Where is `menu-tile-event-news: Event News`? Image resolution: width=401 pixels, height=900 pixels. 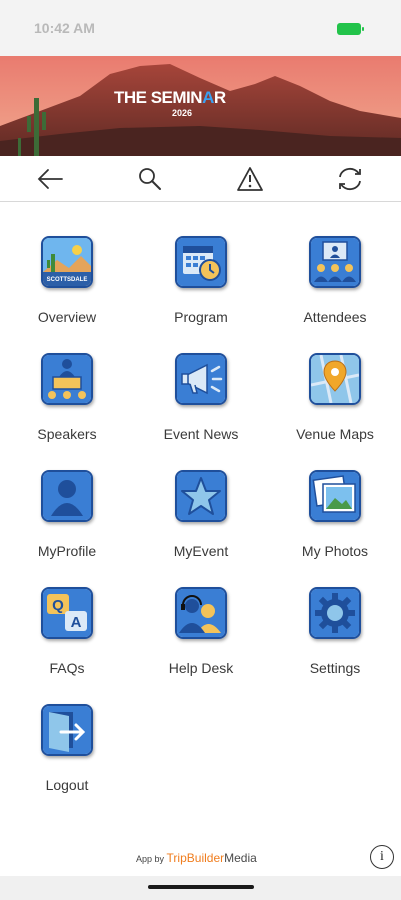
menu-tile-event-news: Event News is located at coordinates (200, 403).